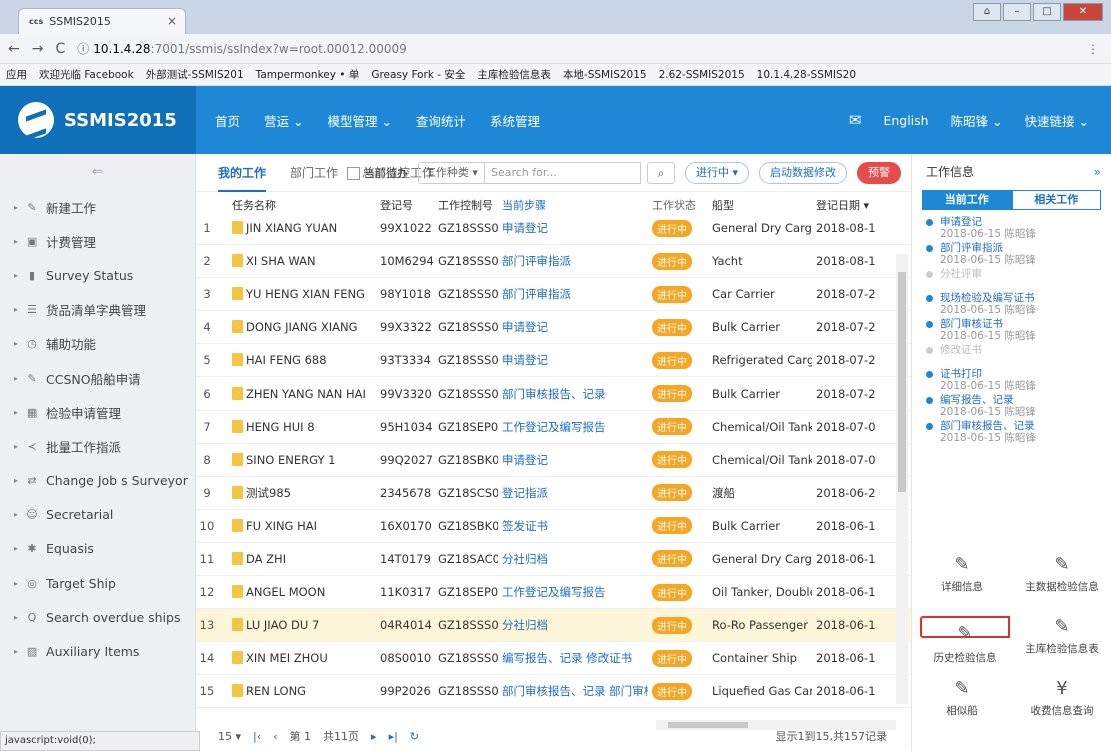 This screenshot has height=751, width=1111. I want to click on nav-item: 营运 ⌄, so click(283, 120).